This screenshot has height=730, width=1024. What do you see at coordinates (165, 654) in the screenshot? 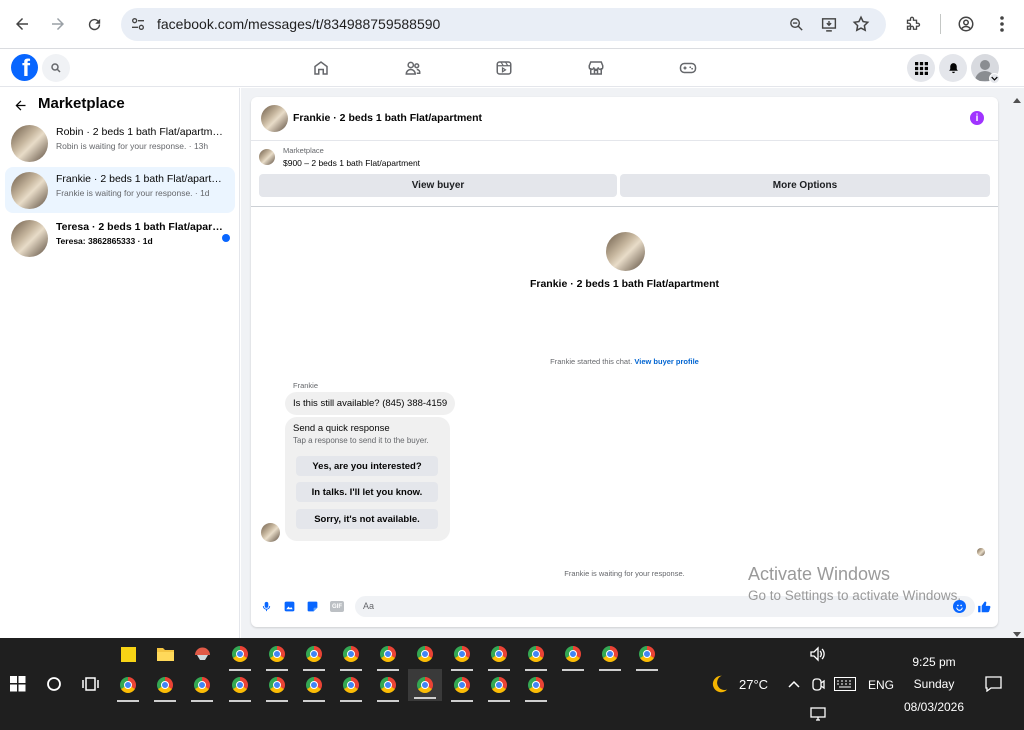
I see `file-explorer-icon` at bounding box center [165, 654].